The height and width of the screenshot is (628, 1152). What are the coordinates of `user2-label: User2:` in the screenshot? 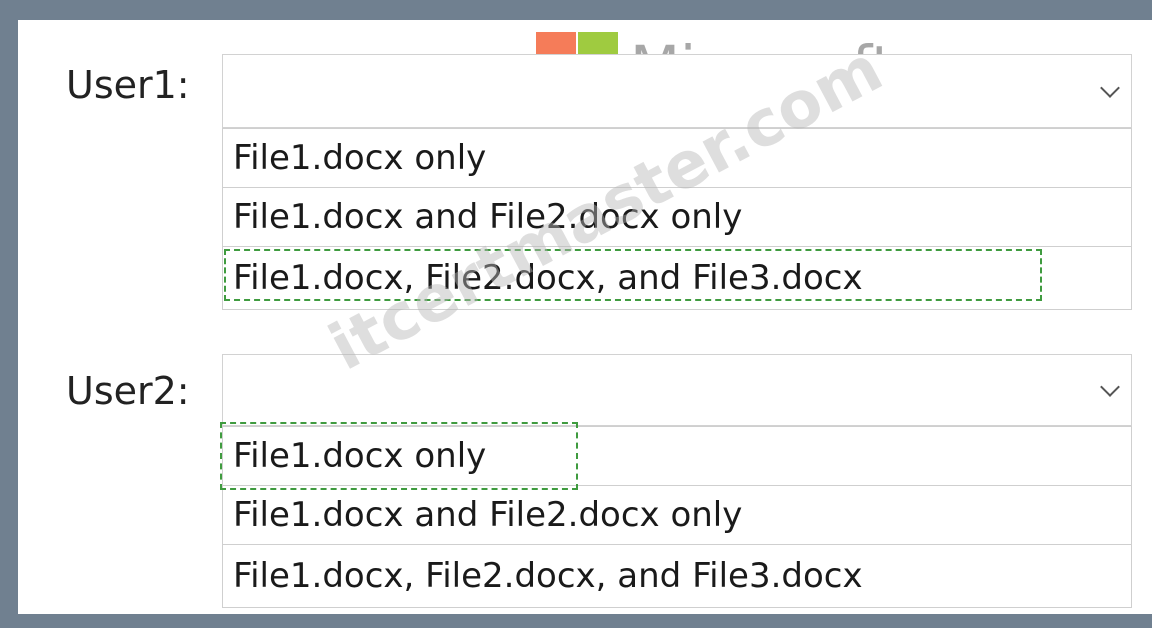 It's located at (128, 391).